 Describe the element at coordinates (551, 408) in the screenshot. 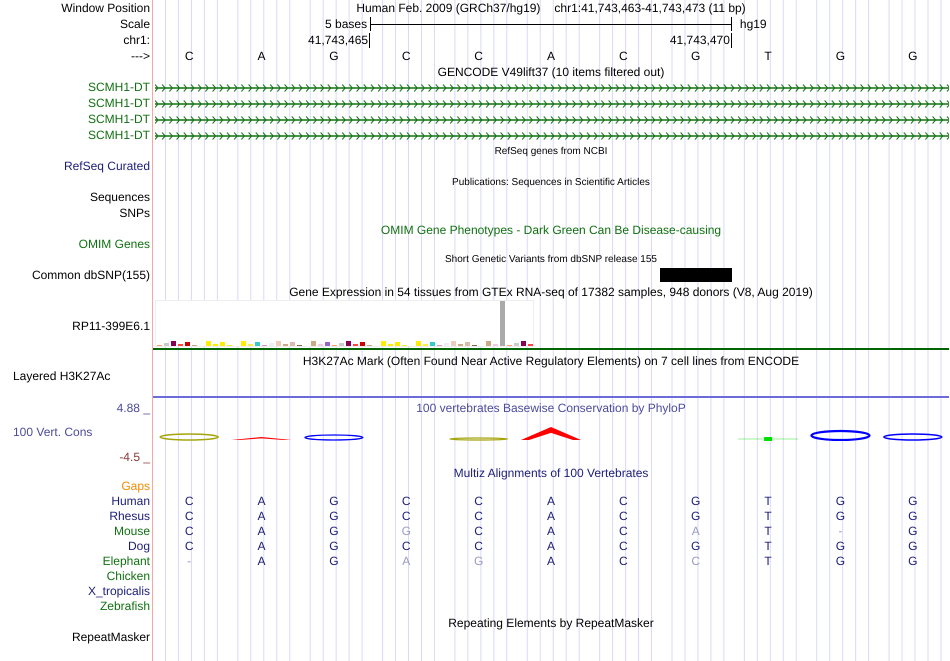

I see `track-title: 100 vertebrates Basewise Conservation by PhyloP` at that location.